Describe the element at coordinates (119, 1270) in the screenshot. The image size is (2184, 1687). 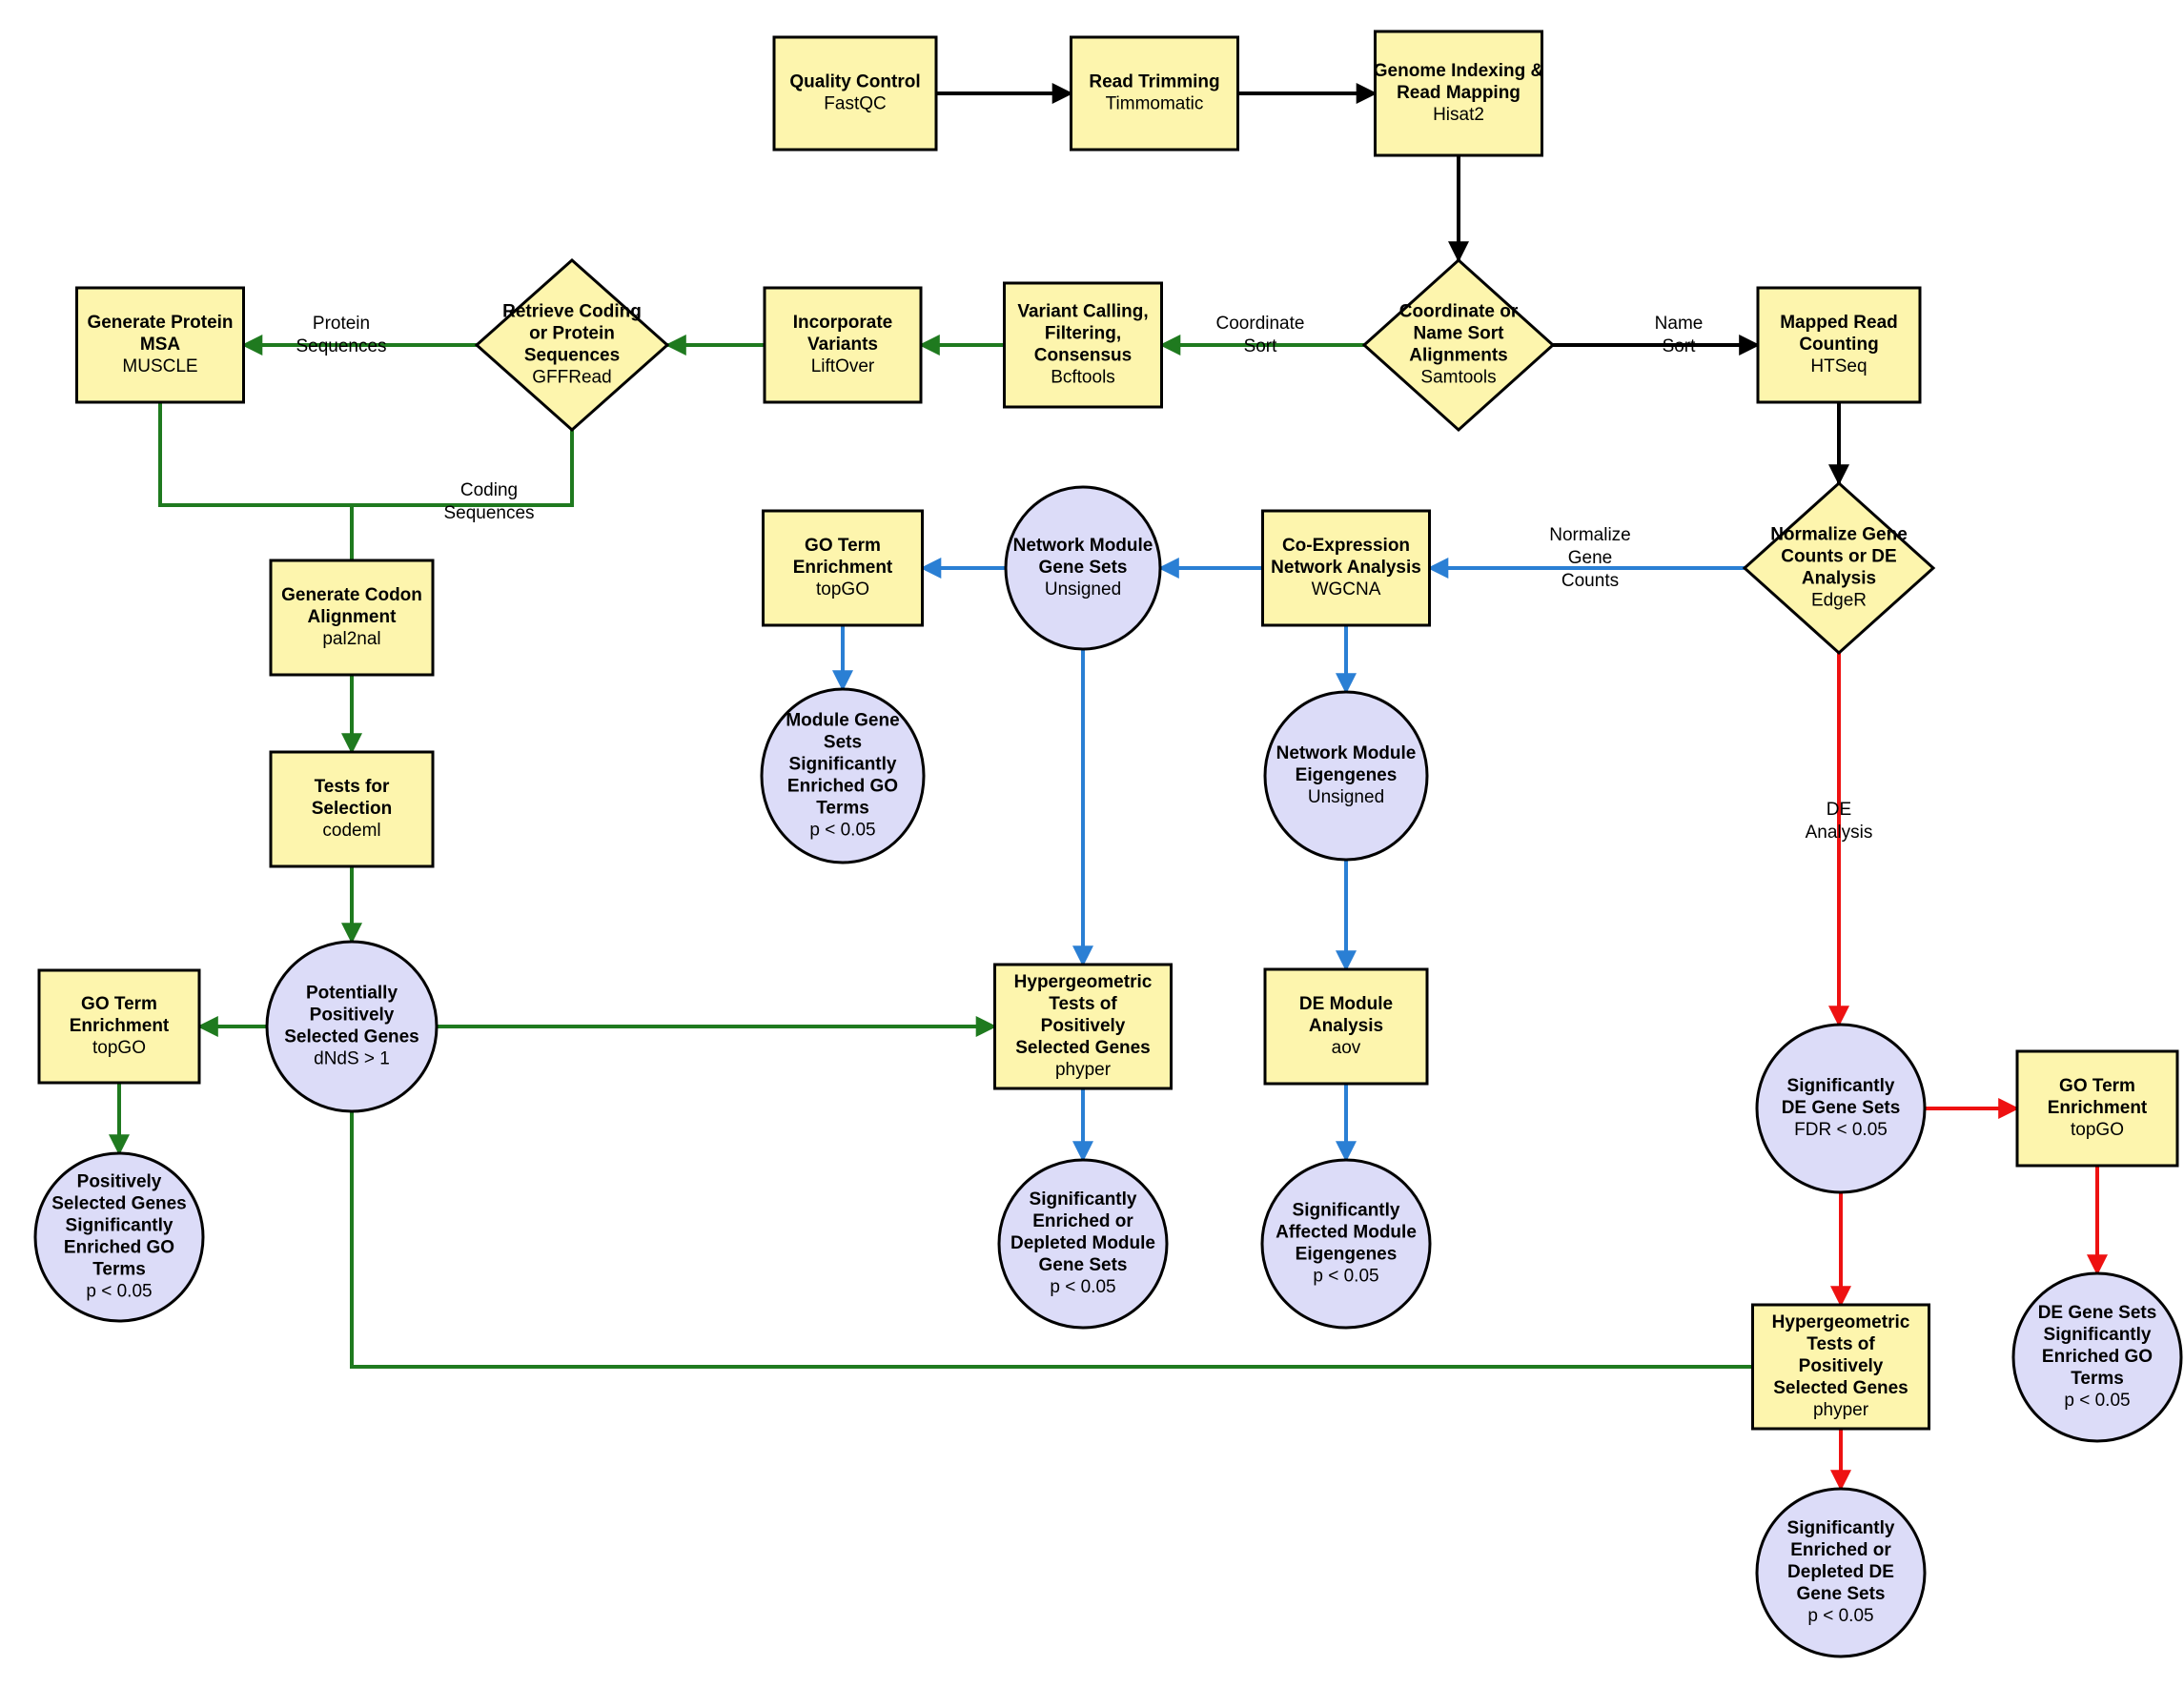
I see `node-title-line: Terms` at that location.